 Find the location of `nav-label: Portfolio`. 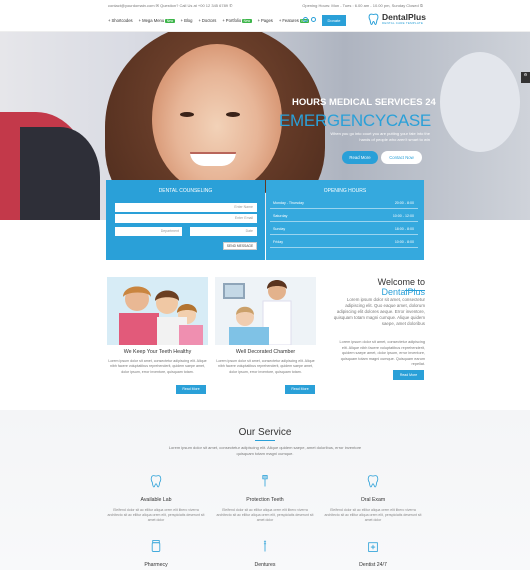

nav-label: Portfolio is located at coordinates (233, 20).